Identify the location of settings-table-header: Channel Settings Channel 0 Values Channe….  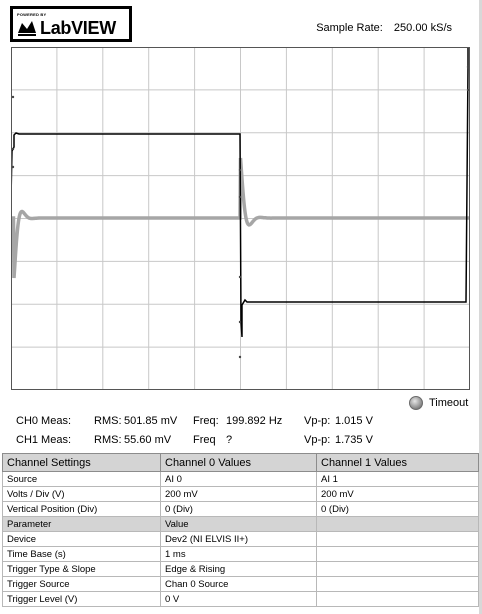
(240, 462).